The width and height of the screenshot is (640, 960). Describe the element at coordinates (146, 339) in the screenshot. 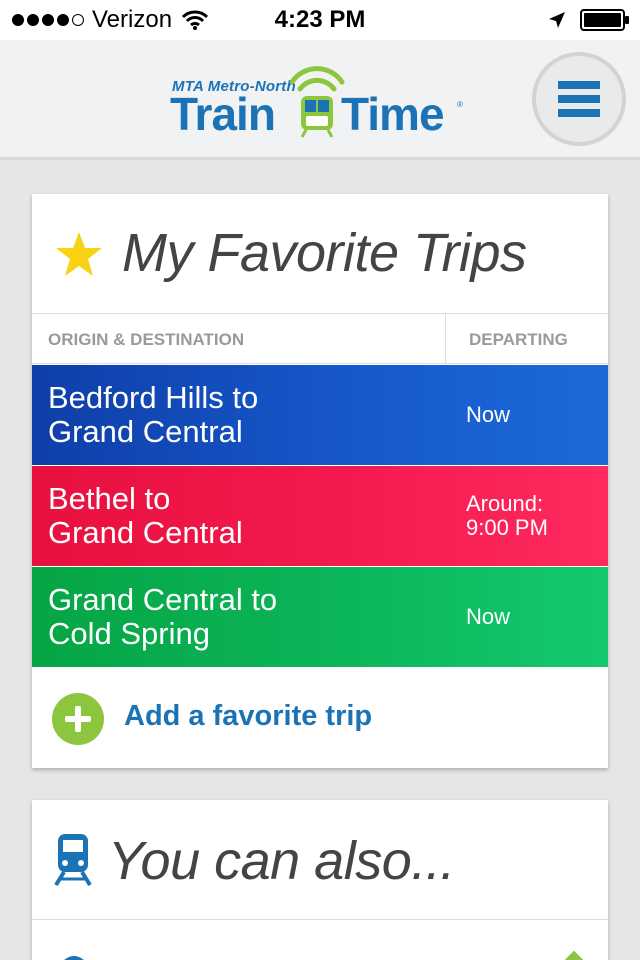

I see `column-header-origin-destination: ORIGIN & DESTINATION` at that location.